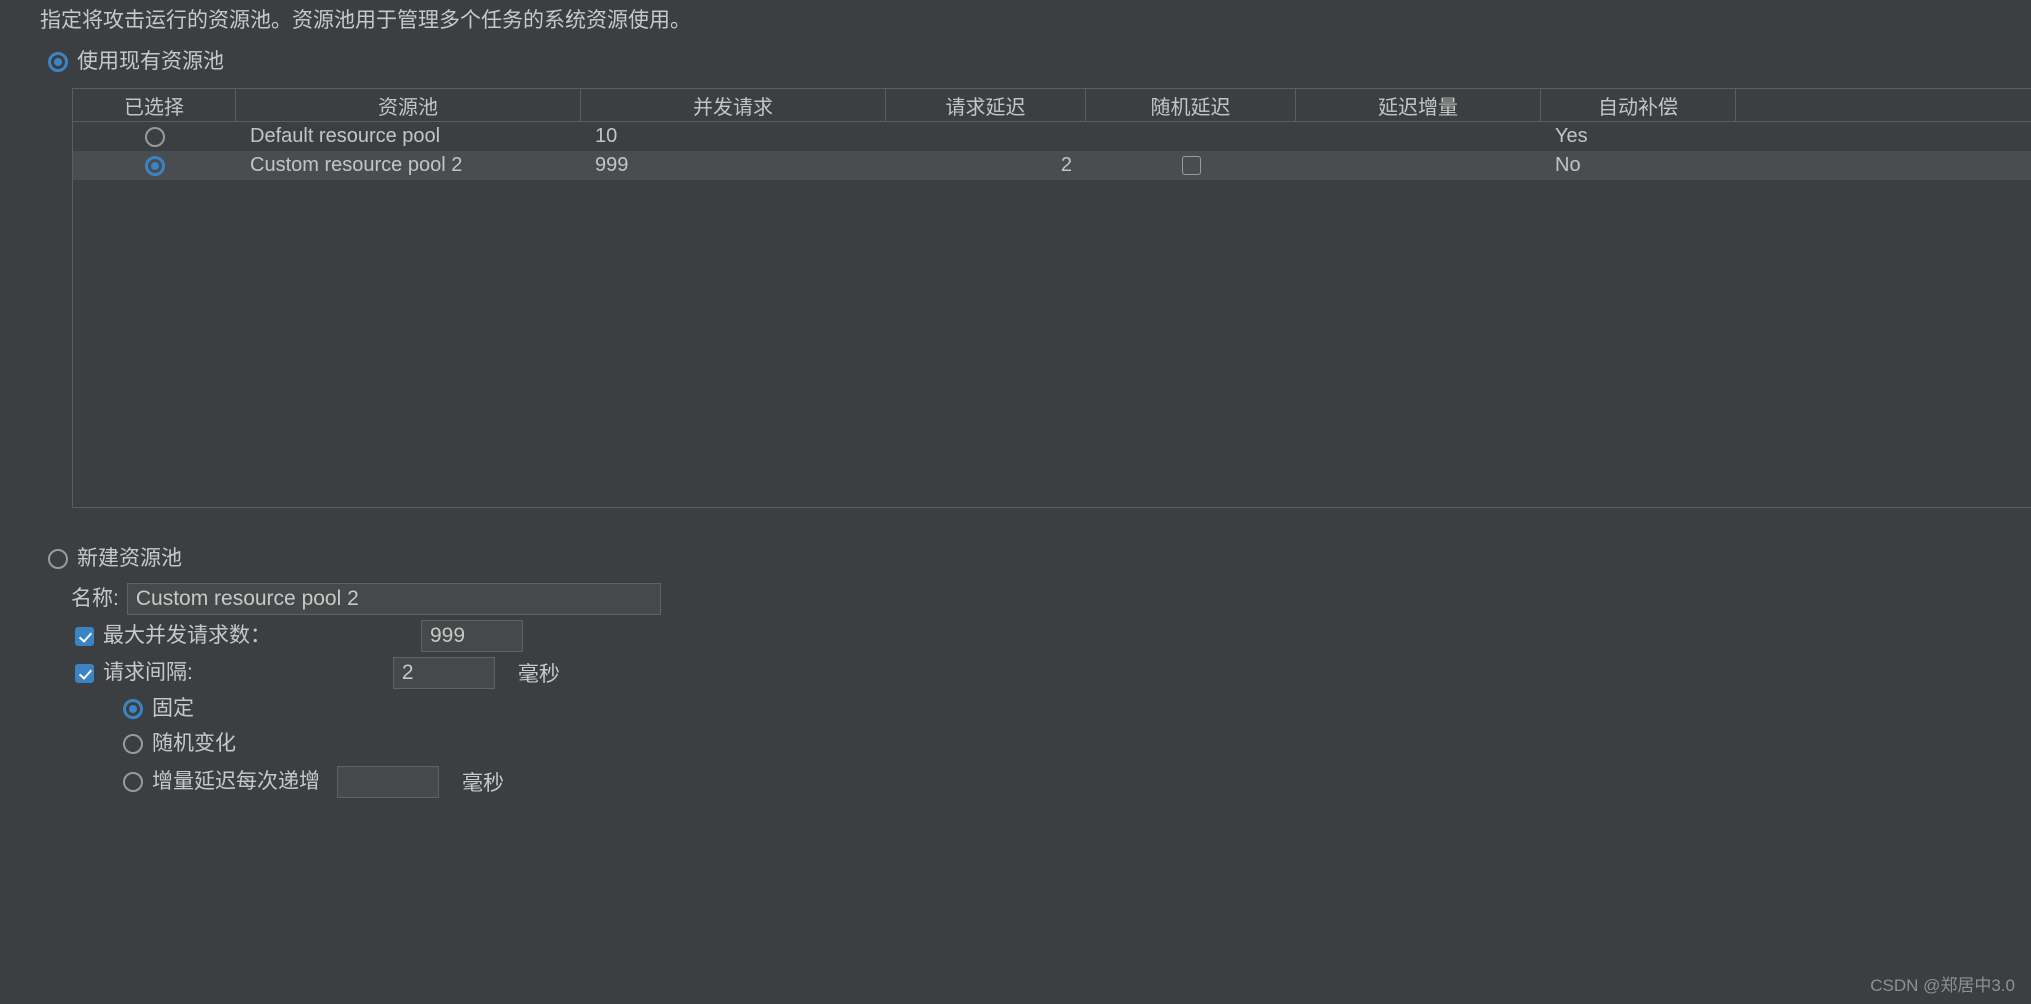  I want to click on cell-auto-compensate: No, so click(1568, 165).